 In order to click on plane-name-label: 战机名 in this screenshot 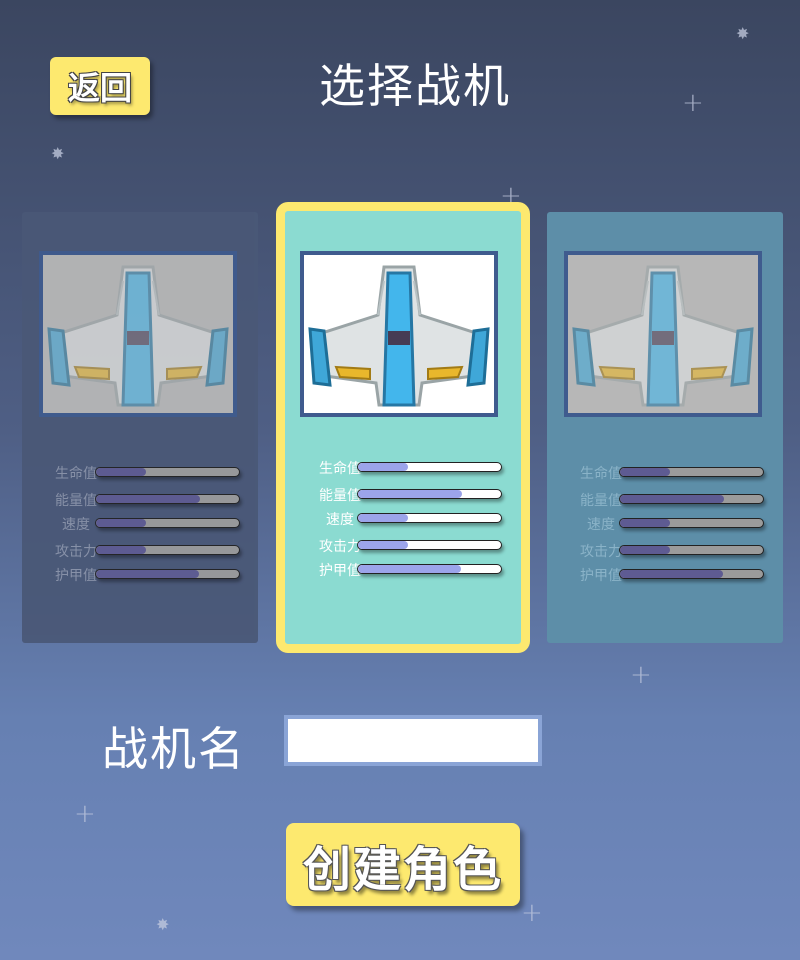, I will do `click(174, 749)`.